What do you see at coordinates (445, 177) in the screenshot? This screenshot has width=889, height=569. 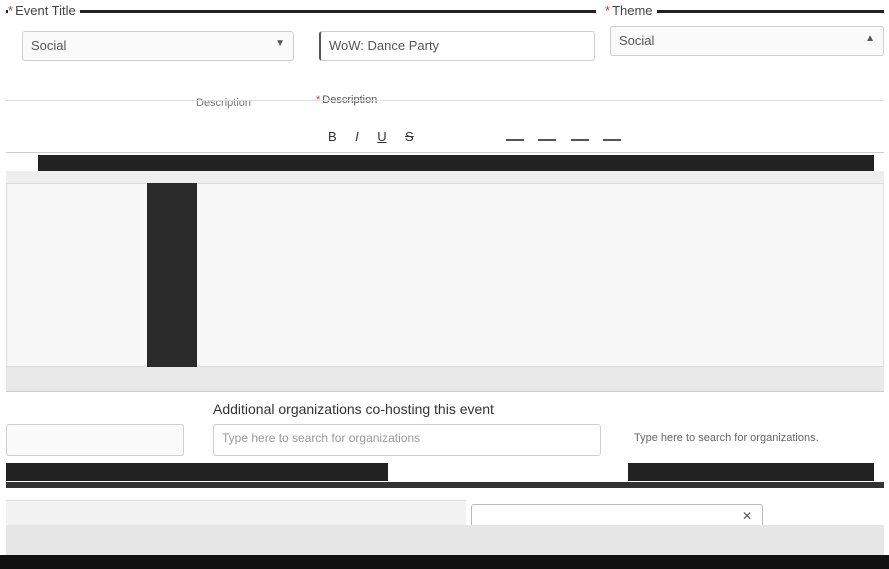 I see `editor-path-bar` at bounding box center [445, 177].